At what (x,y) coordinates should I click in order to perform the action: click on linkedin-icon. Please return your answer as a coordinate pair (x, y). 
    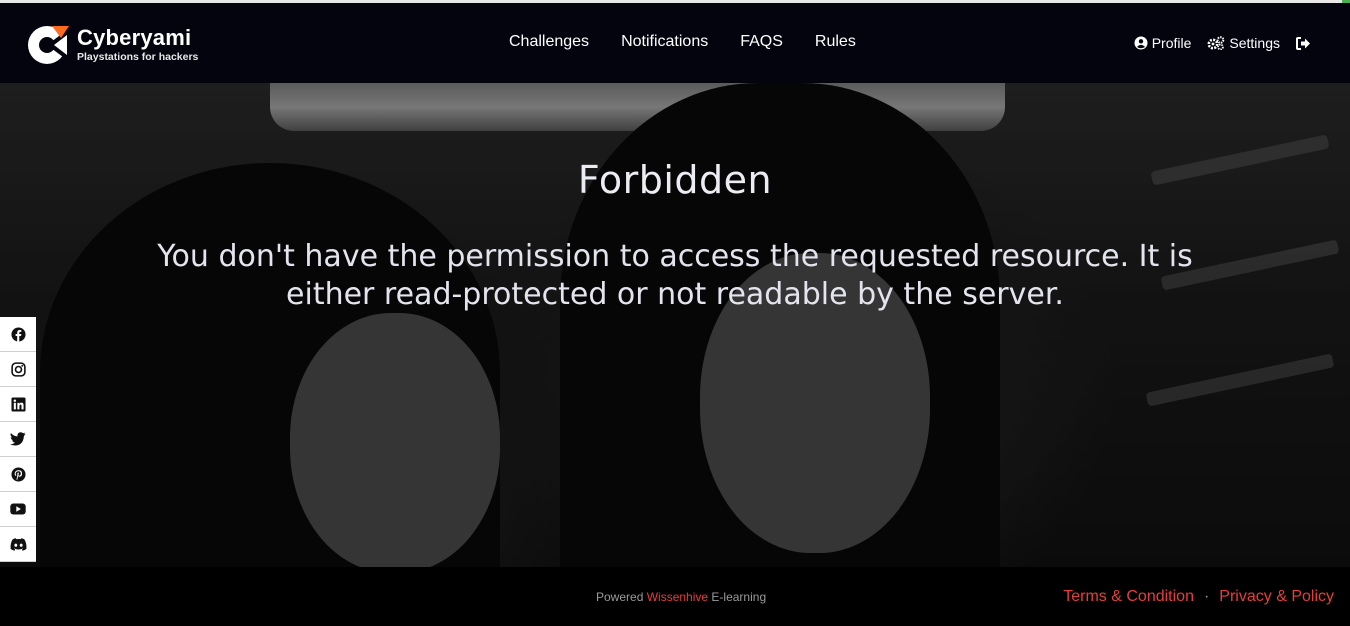
    Looking at the image, I should click on (18, 404).